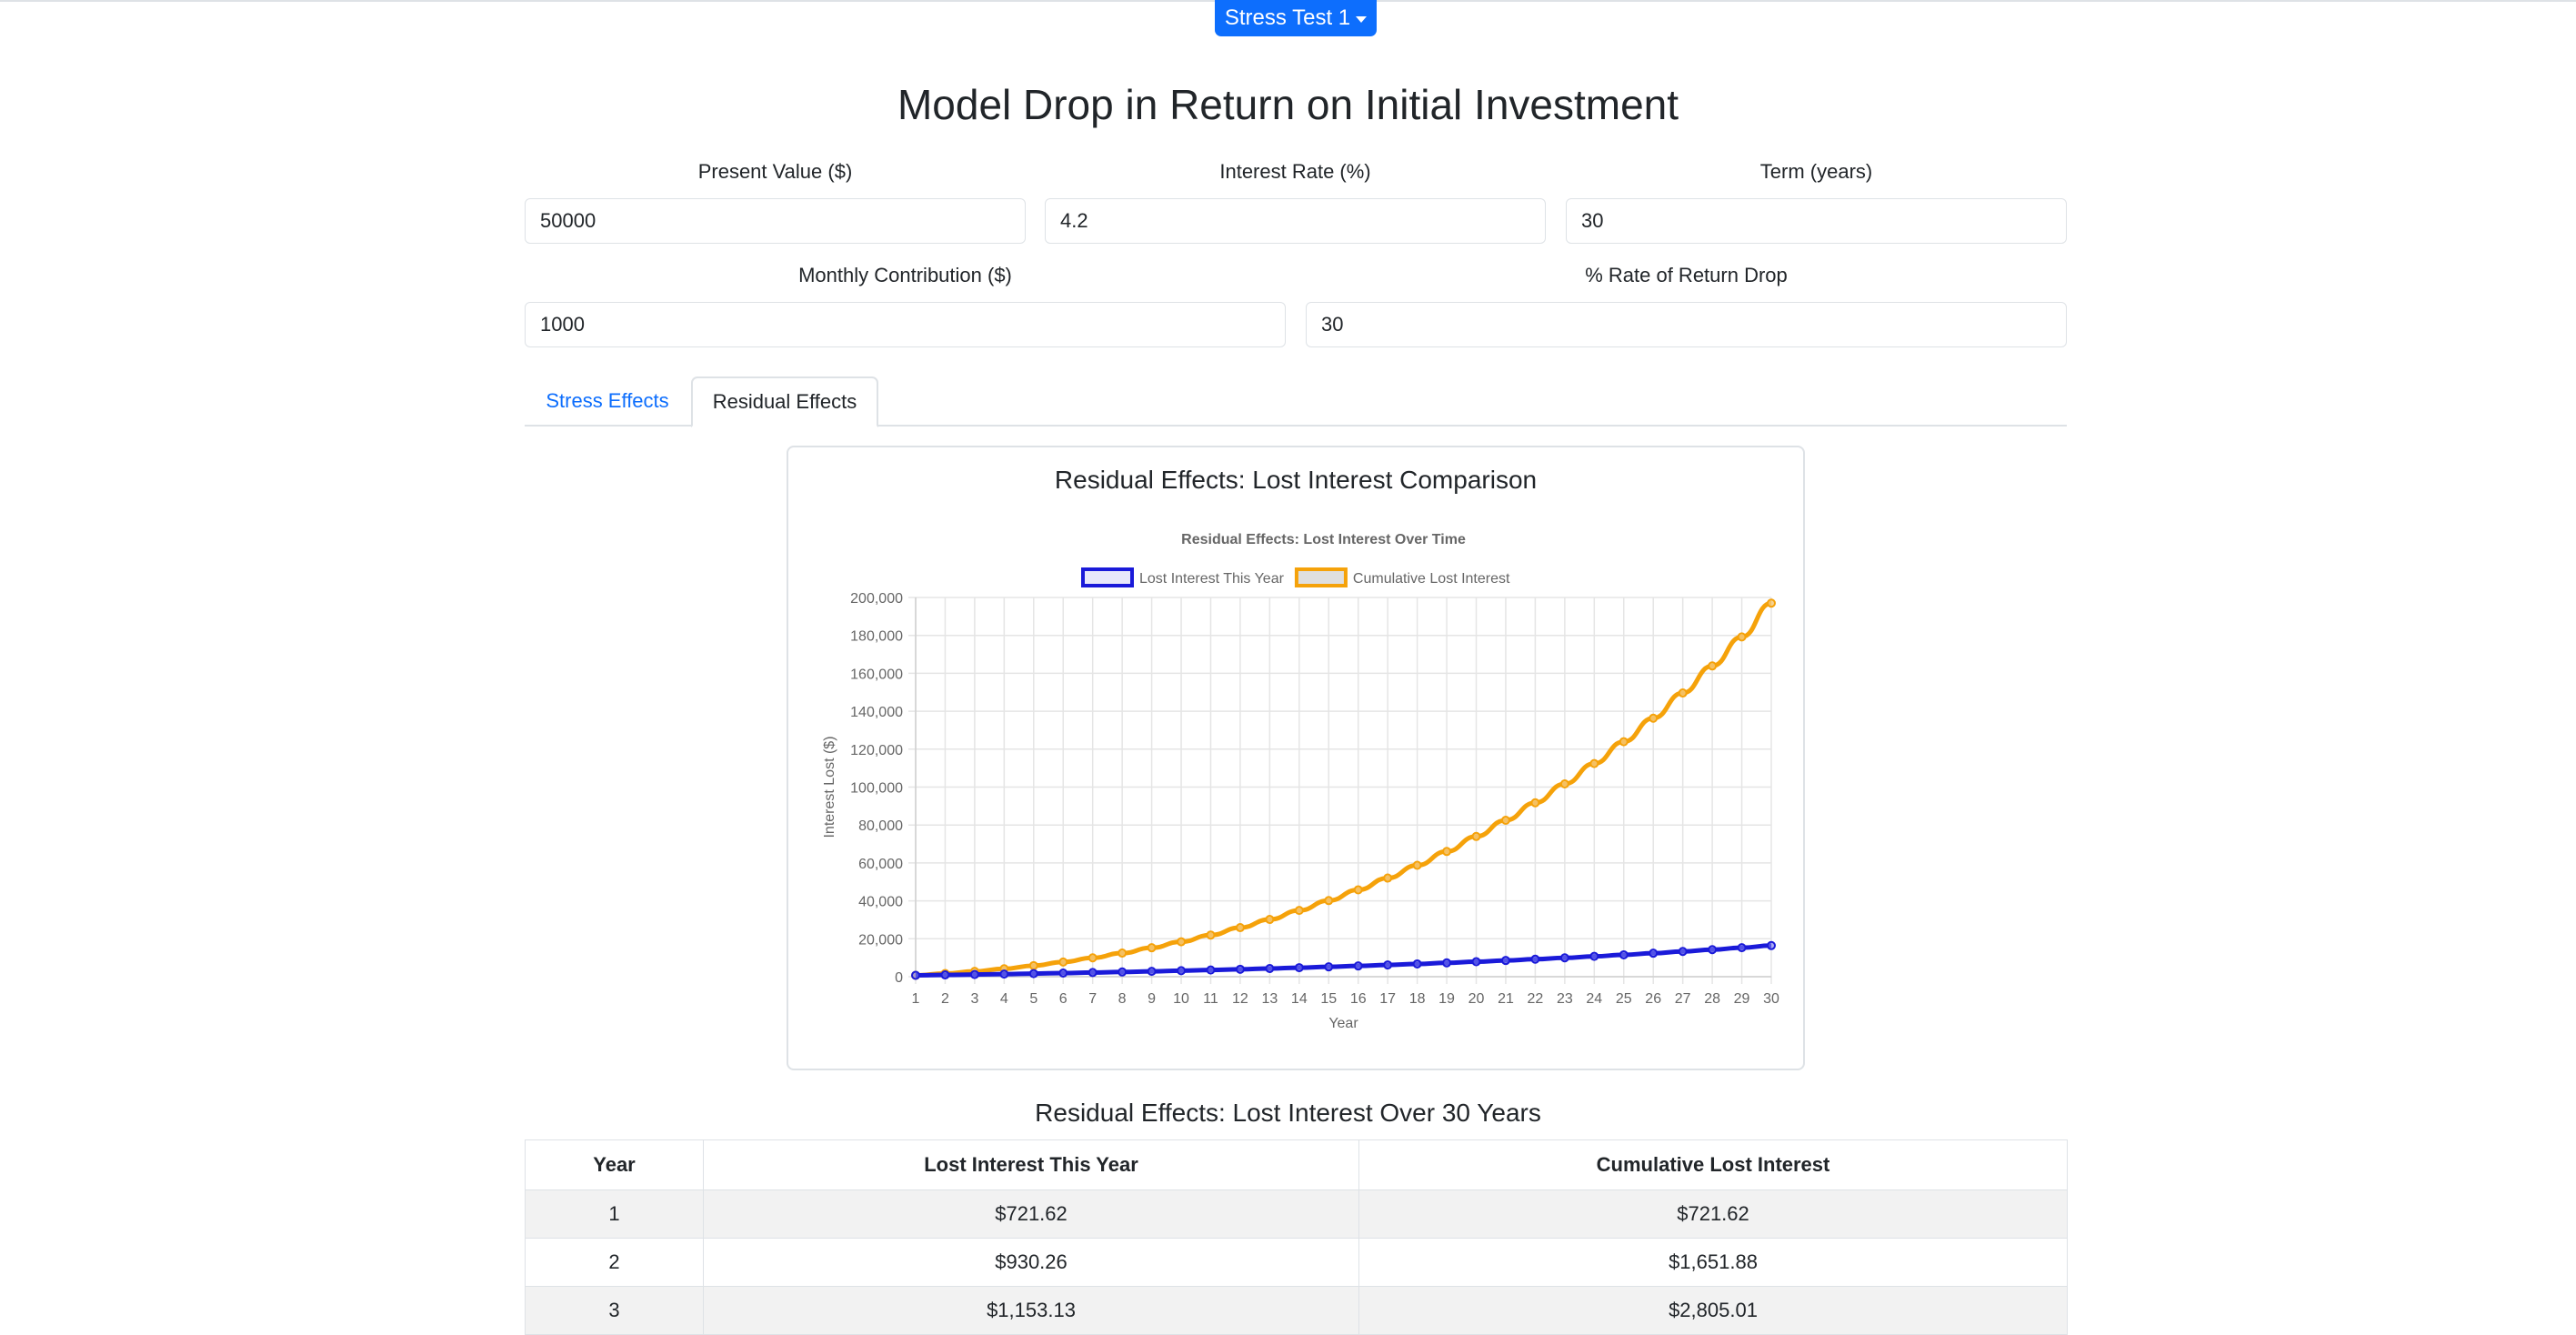  What do you see at coordinates (1713, 1310) in the screenshot?
I see `cell-cumulative: $2,805.01` at bounding box center [1713, 1310].